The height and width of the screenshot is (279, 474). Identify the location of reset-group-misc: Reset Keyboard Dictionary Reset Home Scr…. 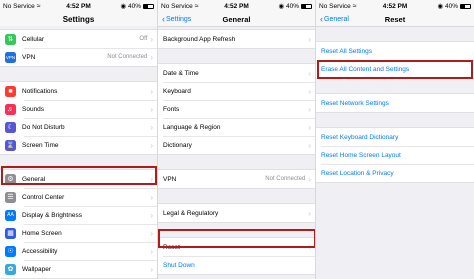
(395, 155).